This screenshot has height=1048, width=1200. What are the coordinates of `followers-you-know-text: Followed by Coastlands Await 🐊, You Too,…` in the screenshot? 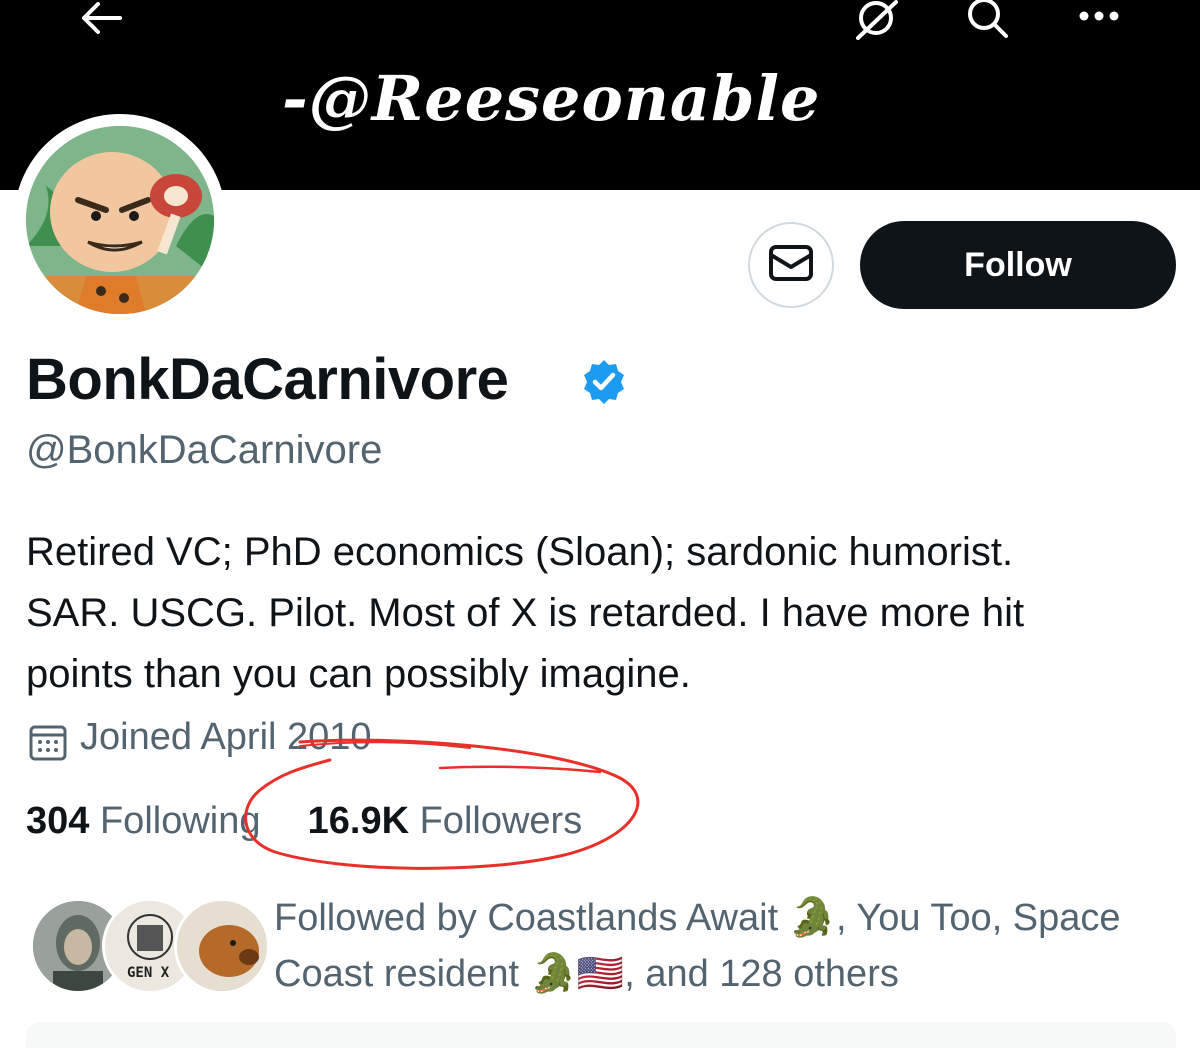 It's located at (729, 946).